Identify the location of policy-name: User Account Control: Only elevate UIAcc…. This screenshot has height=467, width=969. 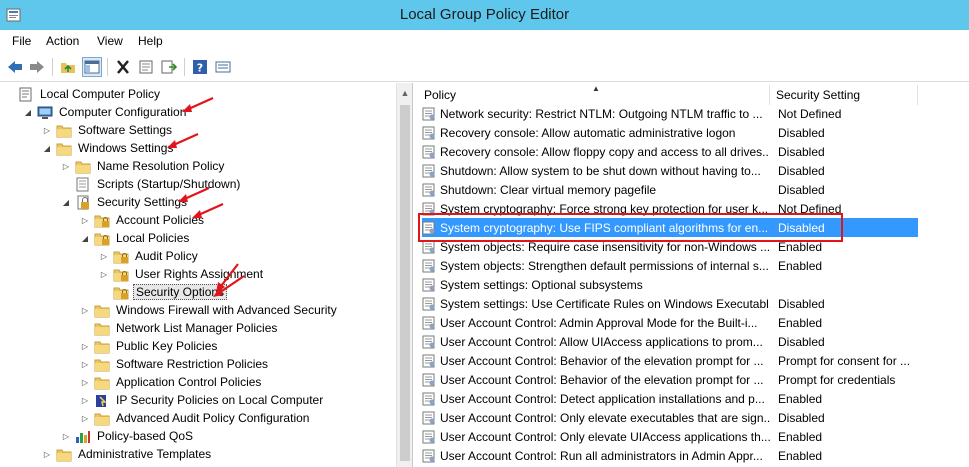
(605, 436).